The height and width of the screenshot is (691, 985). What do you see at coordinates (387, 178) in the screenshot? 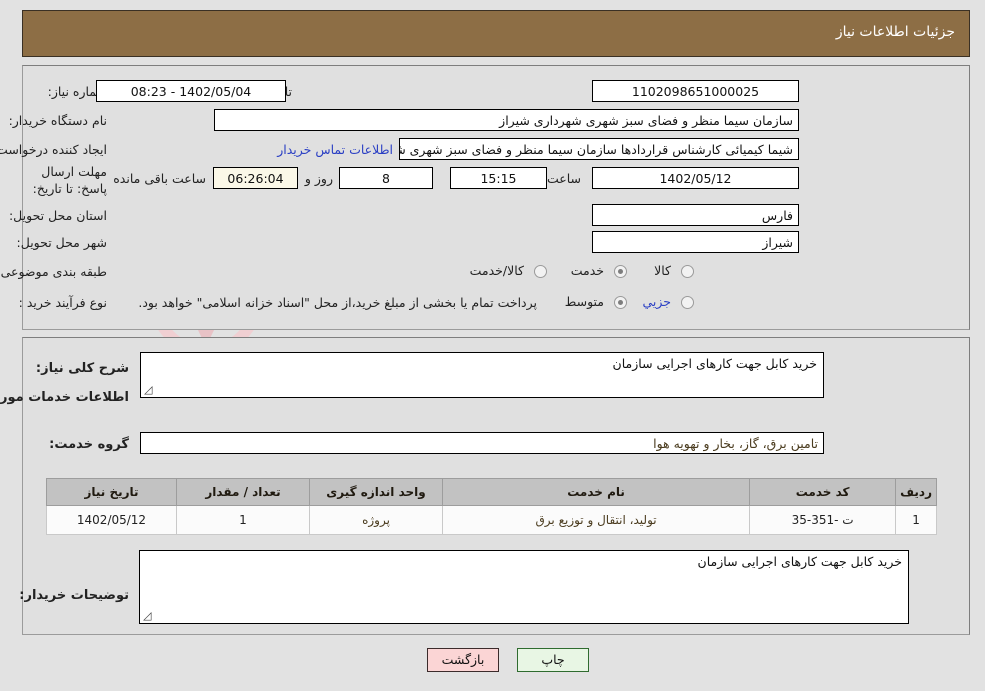
I see `remaining-days-field: 8` at bounding box center [387, 178].